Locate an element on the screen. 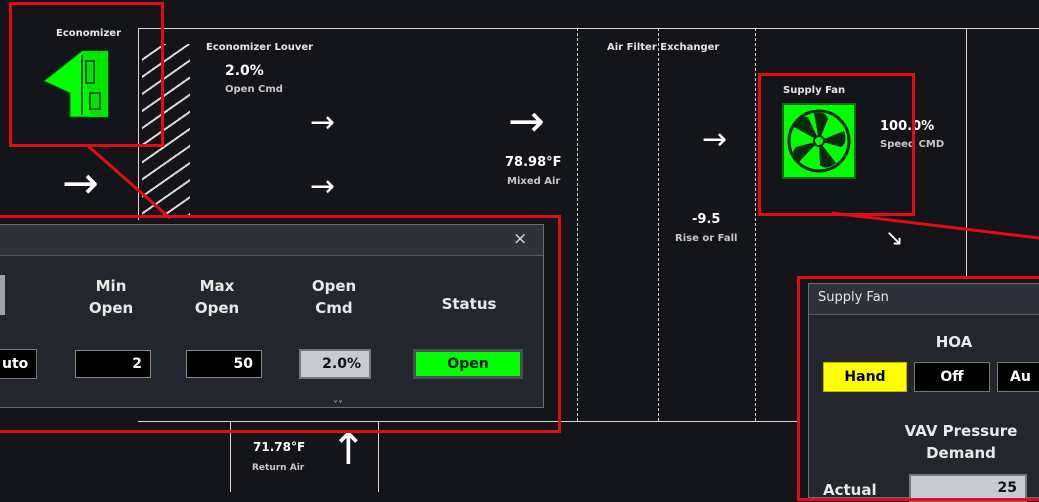 This screenshot has width=1039, height=502. return-air-arrow: ↑ is located at coordinates (348, 449).